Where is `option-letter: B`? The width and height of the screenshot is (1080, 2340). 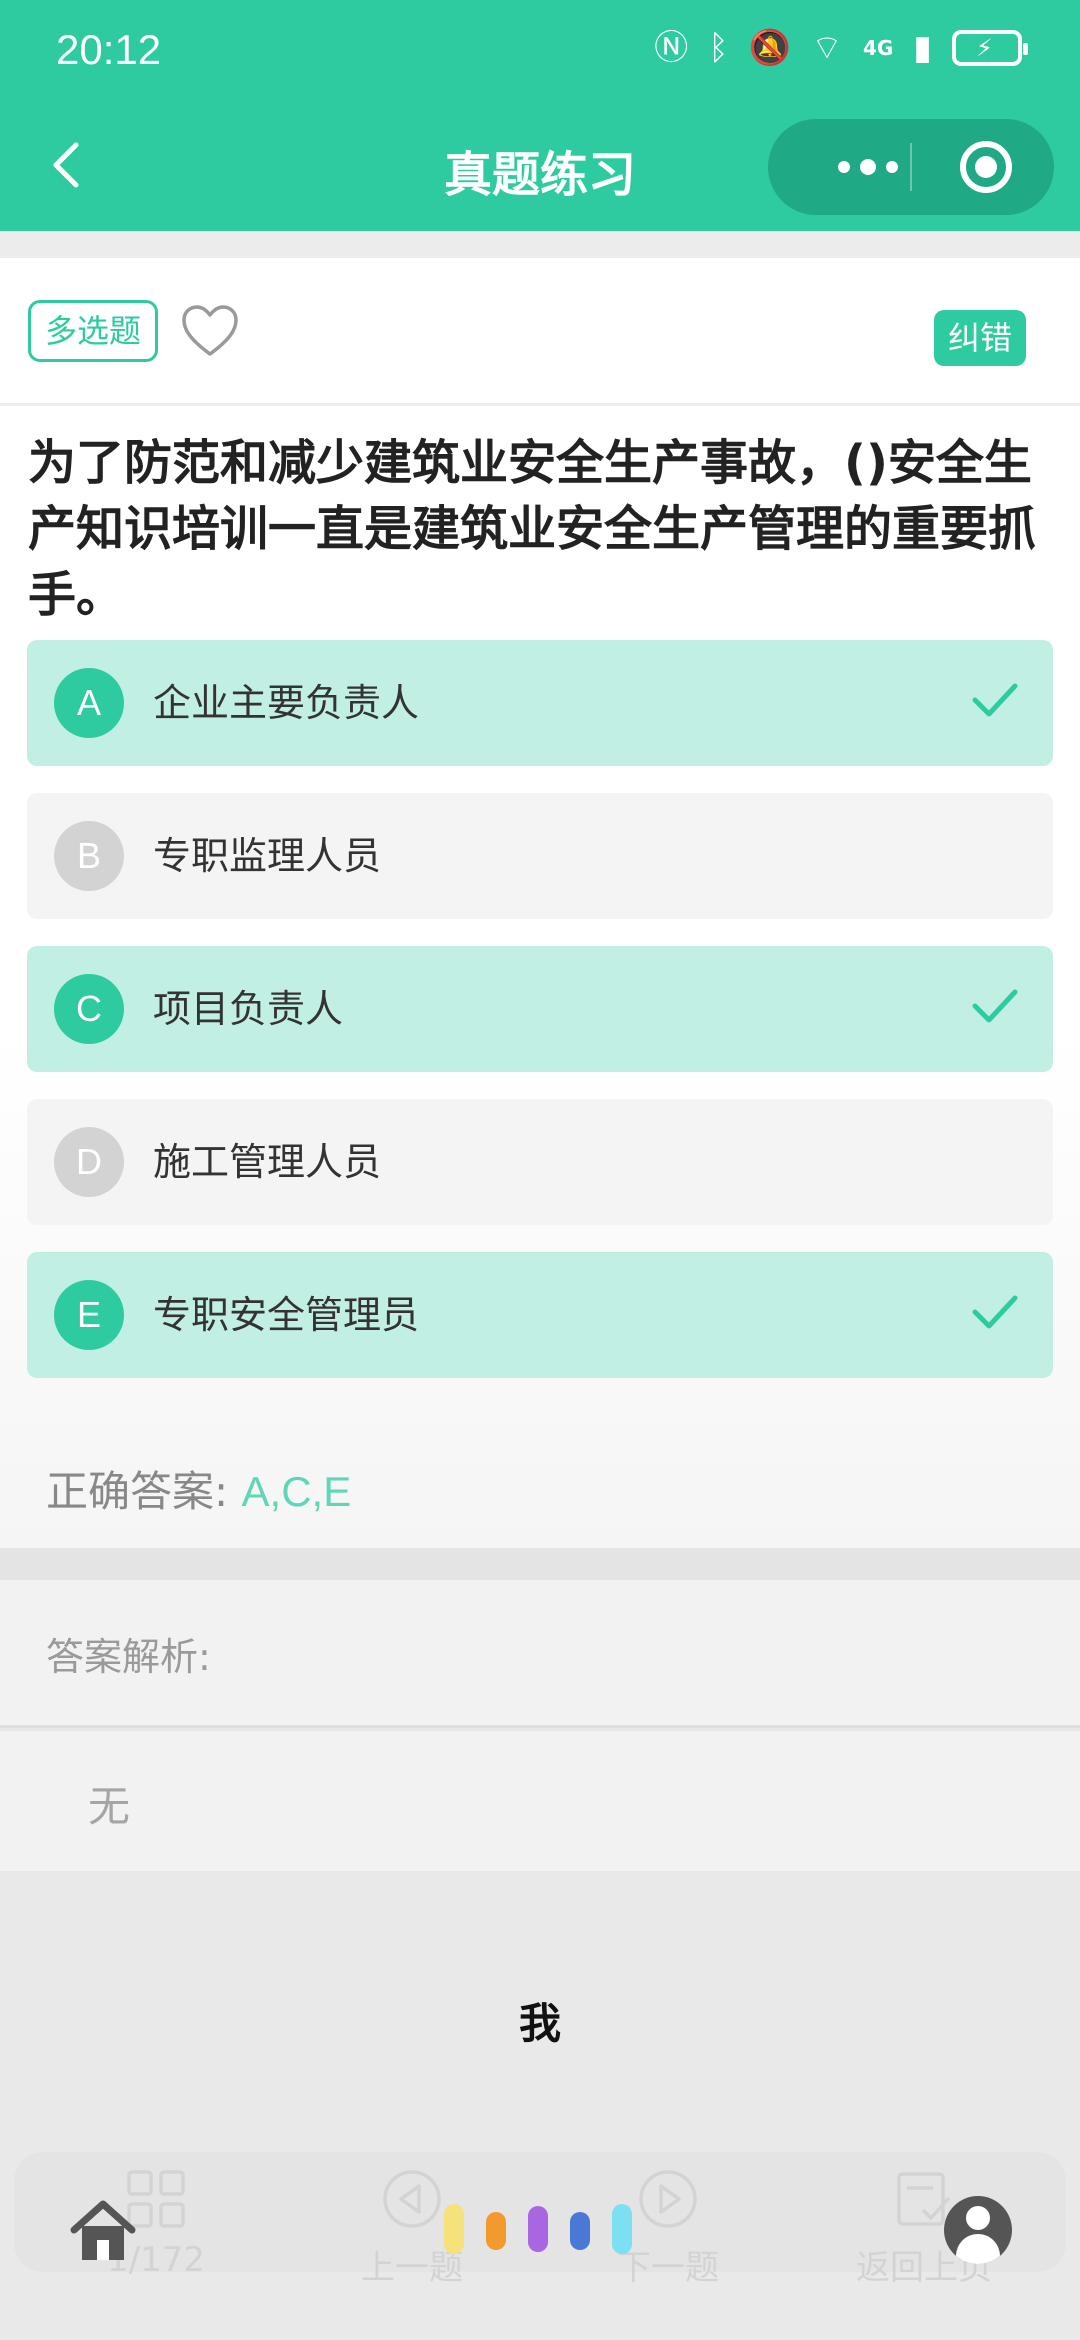 option-letter: B is located at coordinates (89, 856).